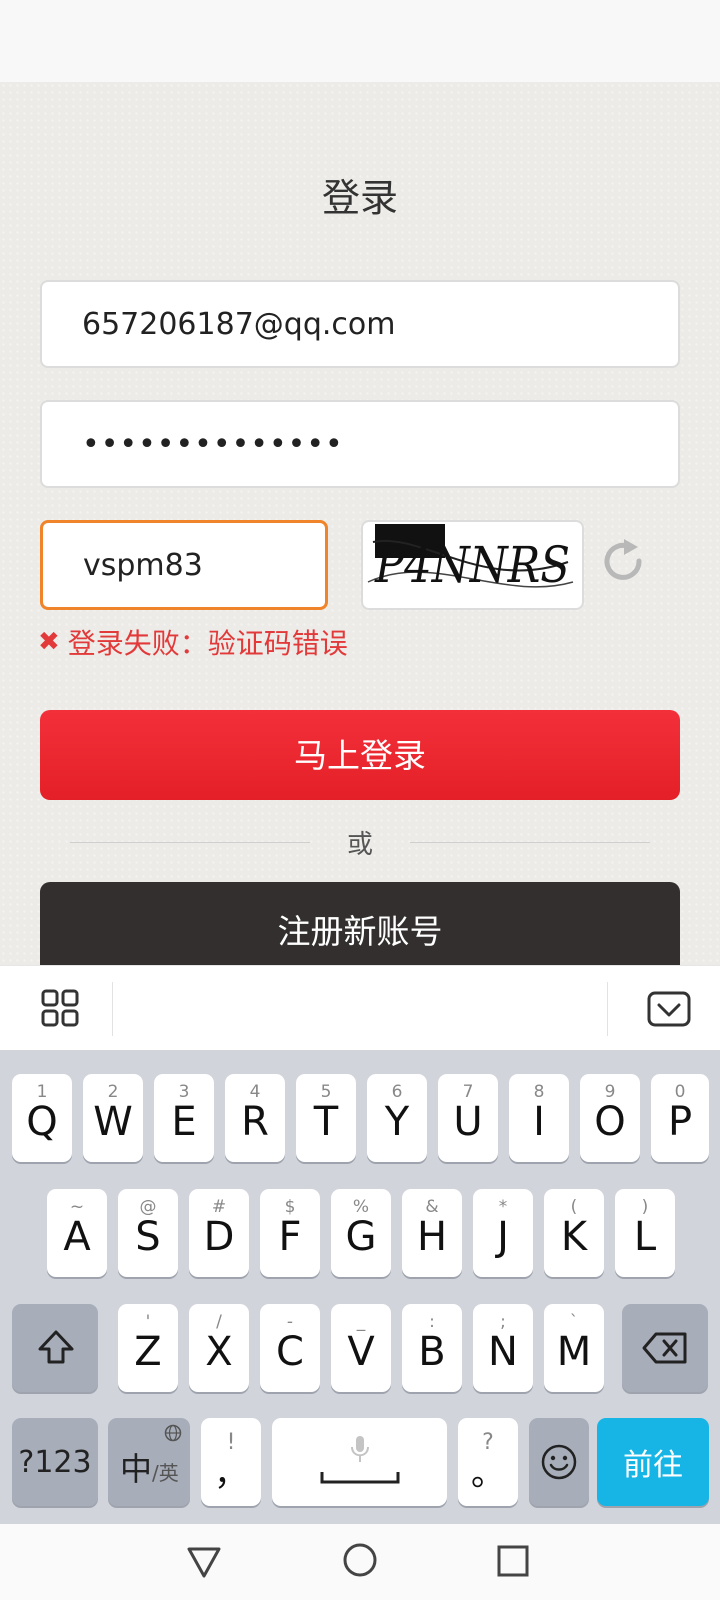 This screenshot has height=1600, width=720. What do you see at coordinates (503, 1352) in the screenshot?
I see `key-label: N` at bounding box center [503, 1352].